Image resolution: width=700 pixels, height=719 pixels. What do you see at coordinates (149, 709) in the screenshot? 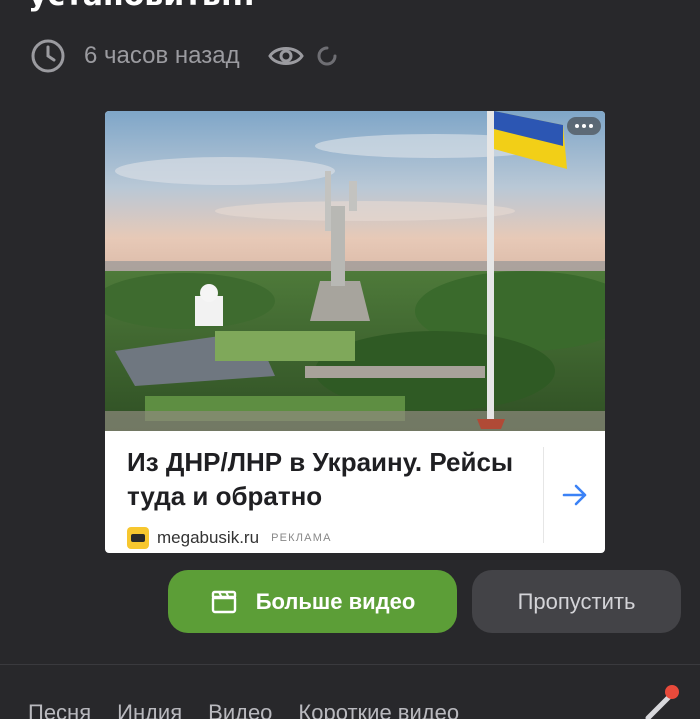
I see `tab-india: Индия` at bounding box center [149, 709].